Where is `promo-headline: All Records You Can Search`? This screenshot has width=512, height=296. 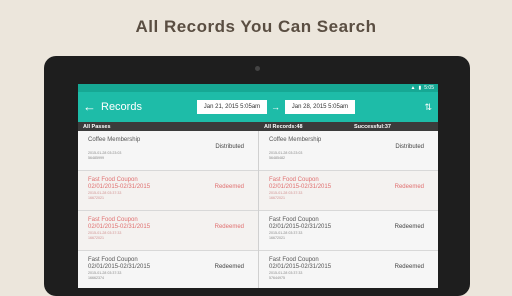 promo-headline: All Records You Can Search is located at coordinates (256, 26).